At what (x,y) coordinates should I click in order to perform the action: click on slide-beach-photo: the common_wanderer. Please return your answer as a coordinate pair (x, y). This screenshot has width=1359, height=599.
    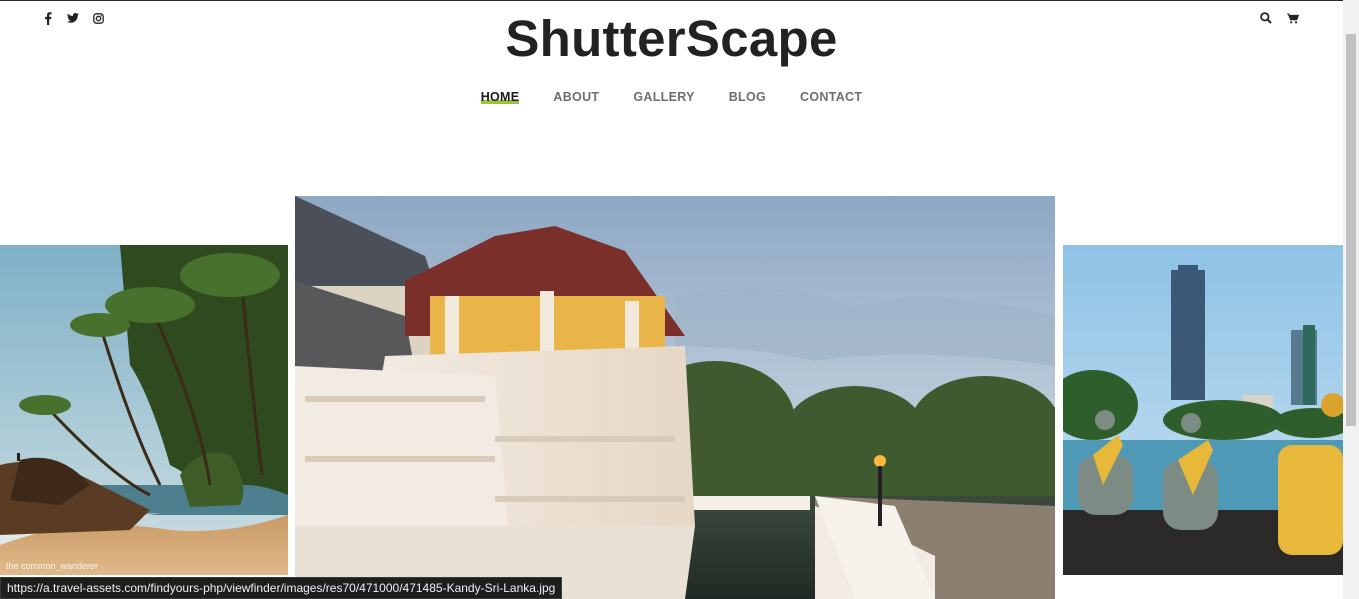
    Looking at the image, I should click on (144, 410).